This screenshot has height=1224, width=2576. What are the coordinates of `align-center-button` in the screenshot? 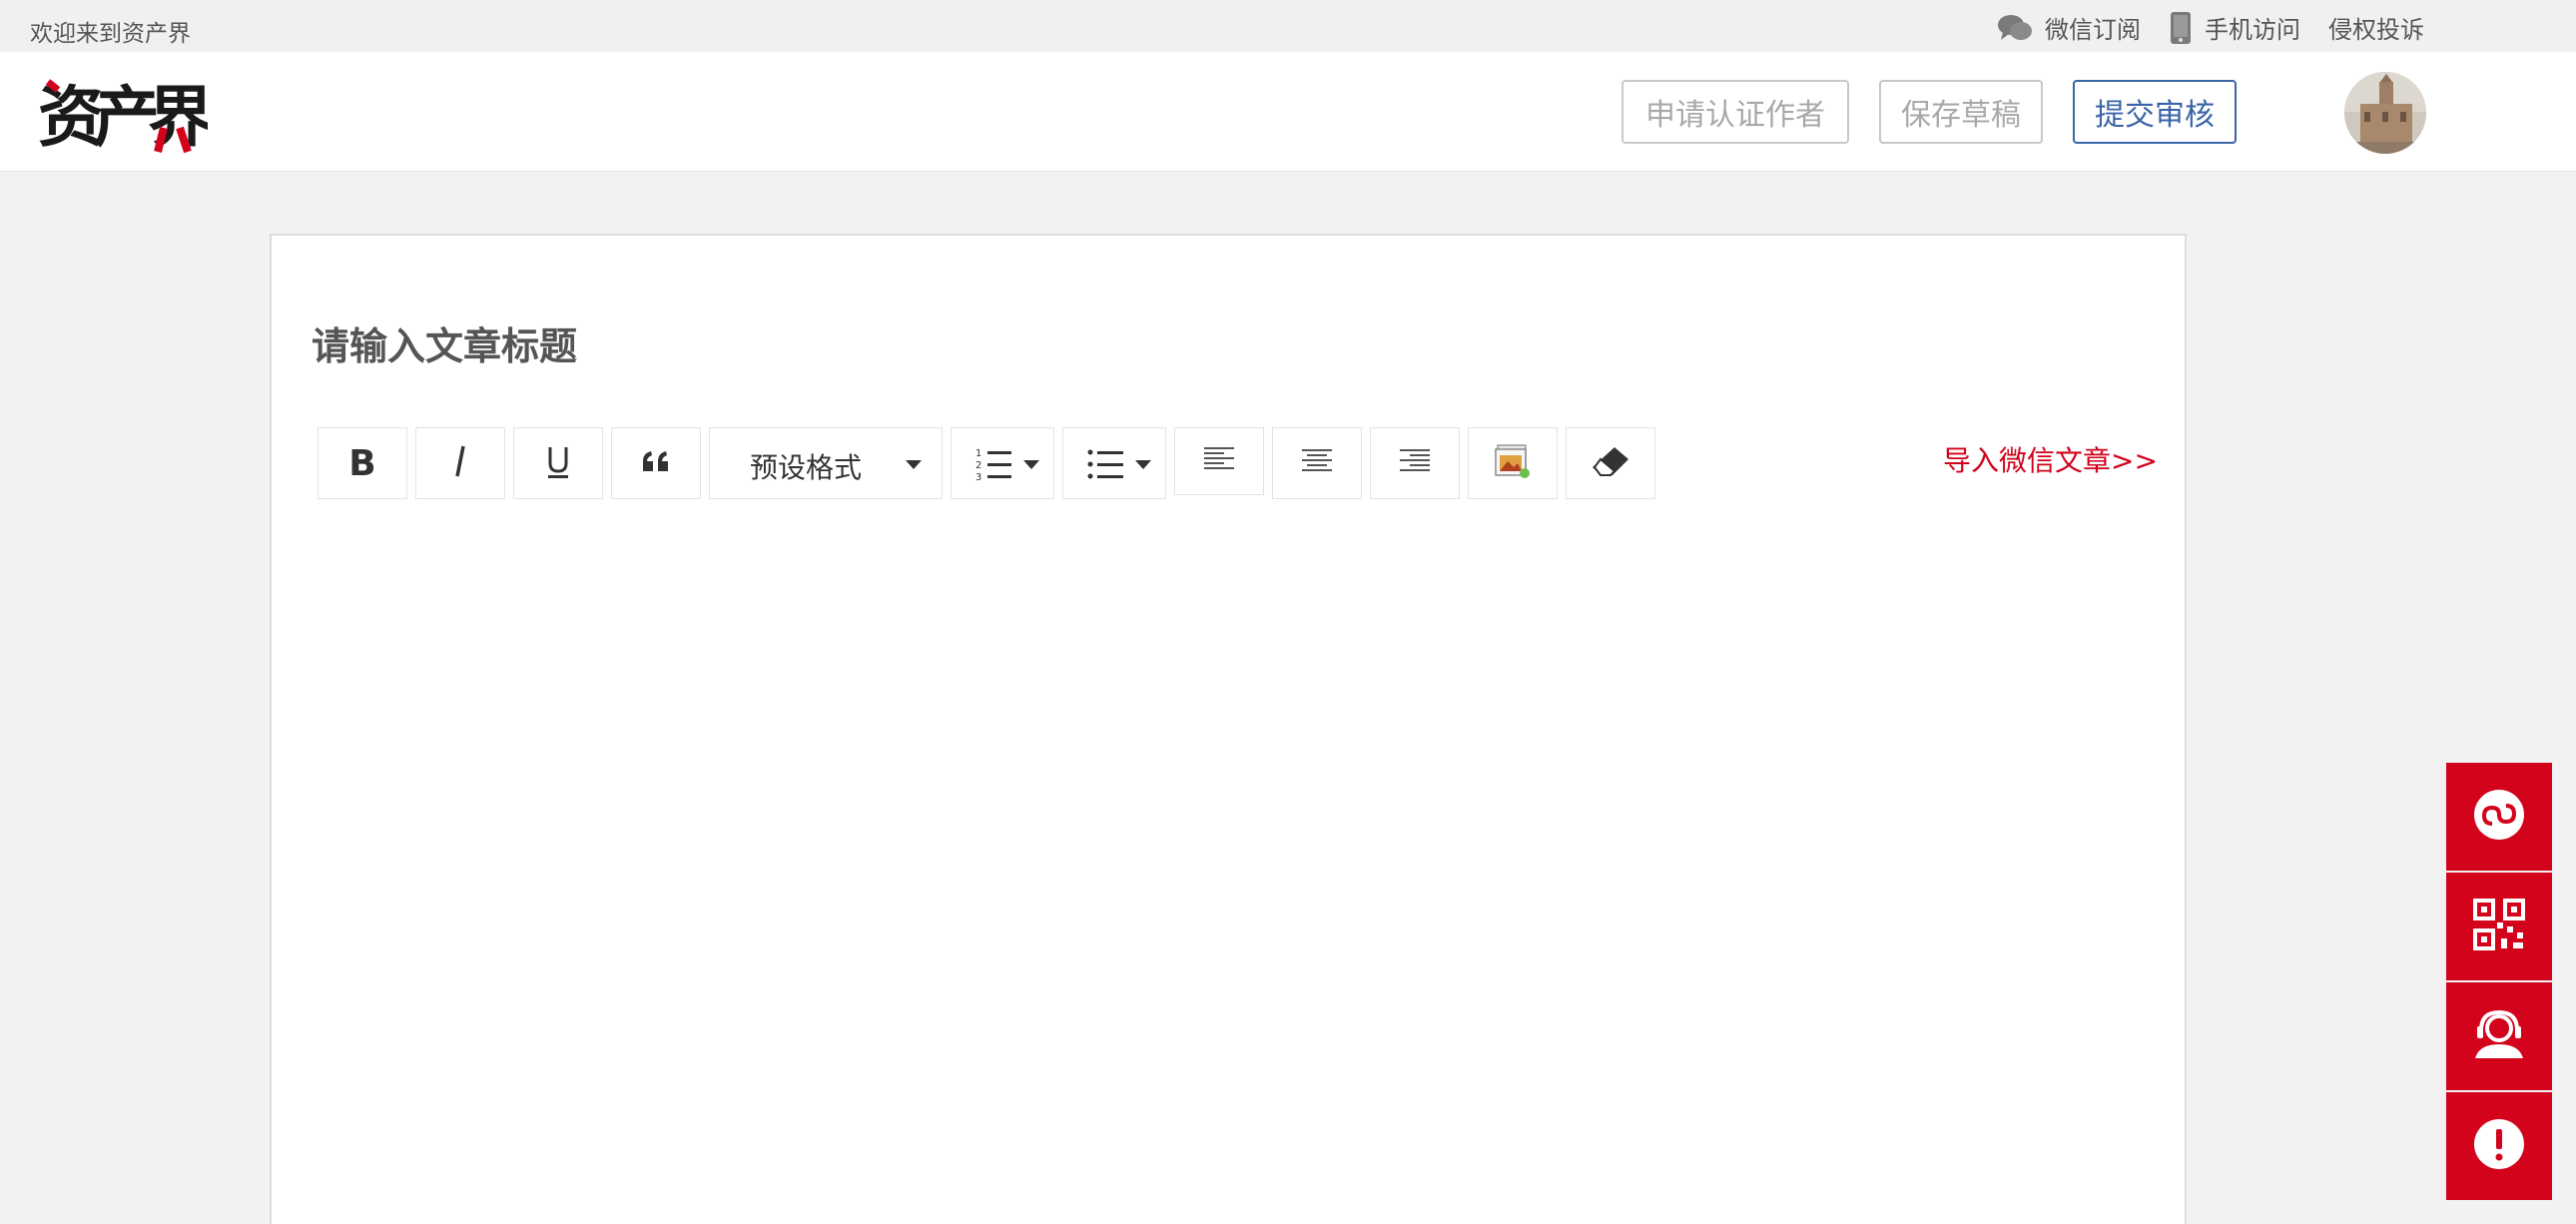 It's located at (1317, 463).